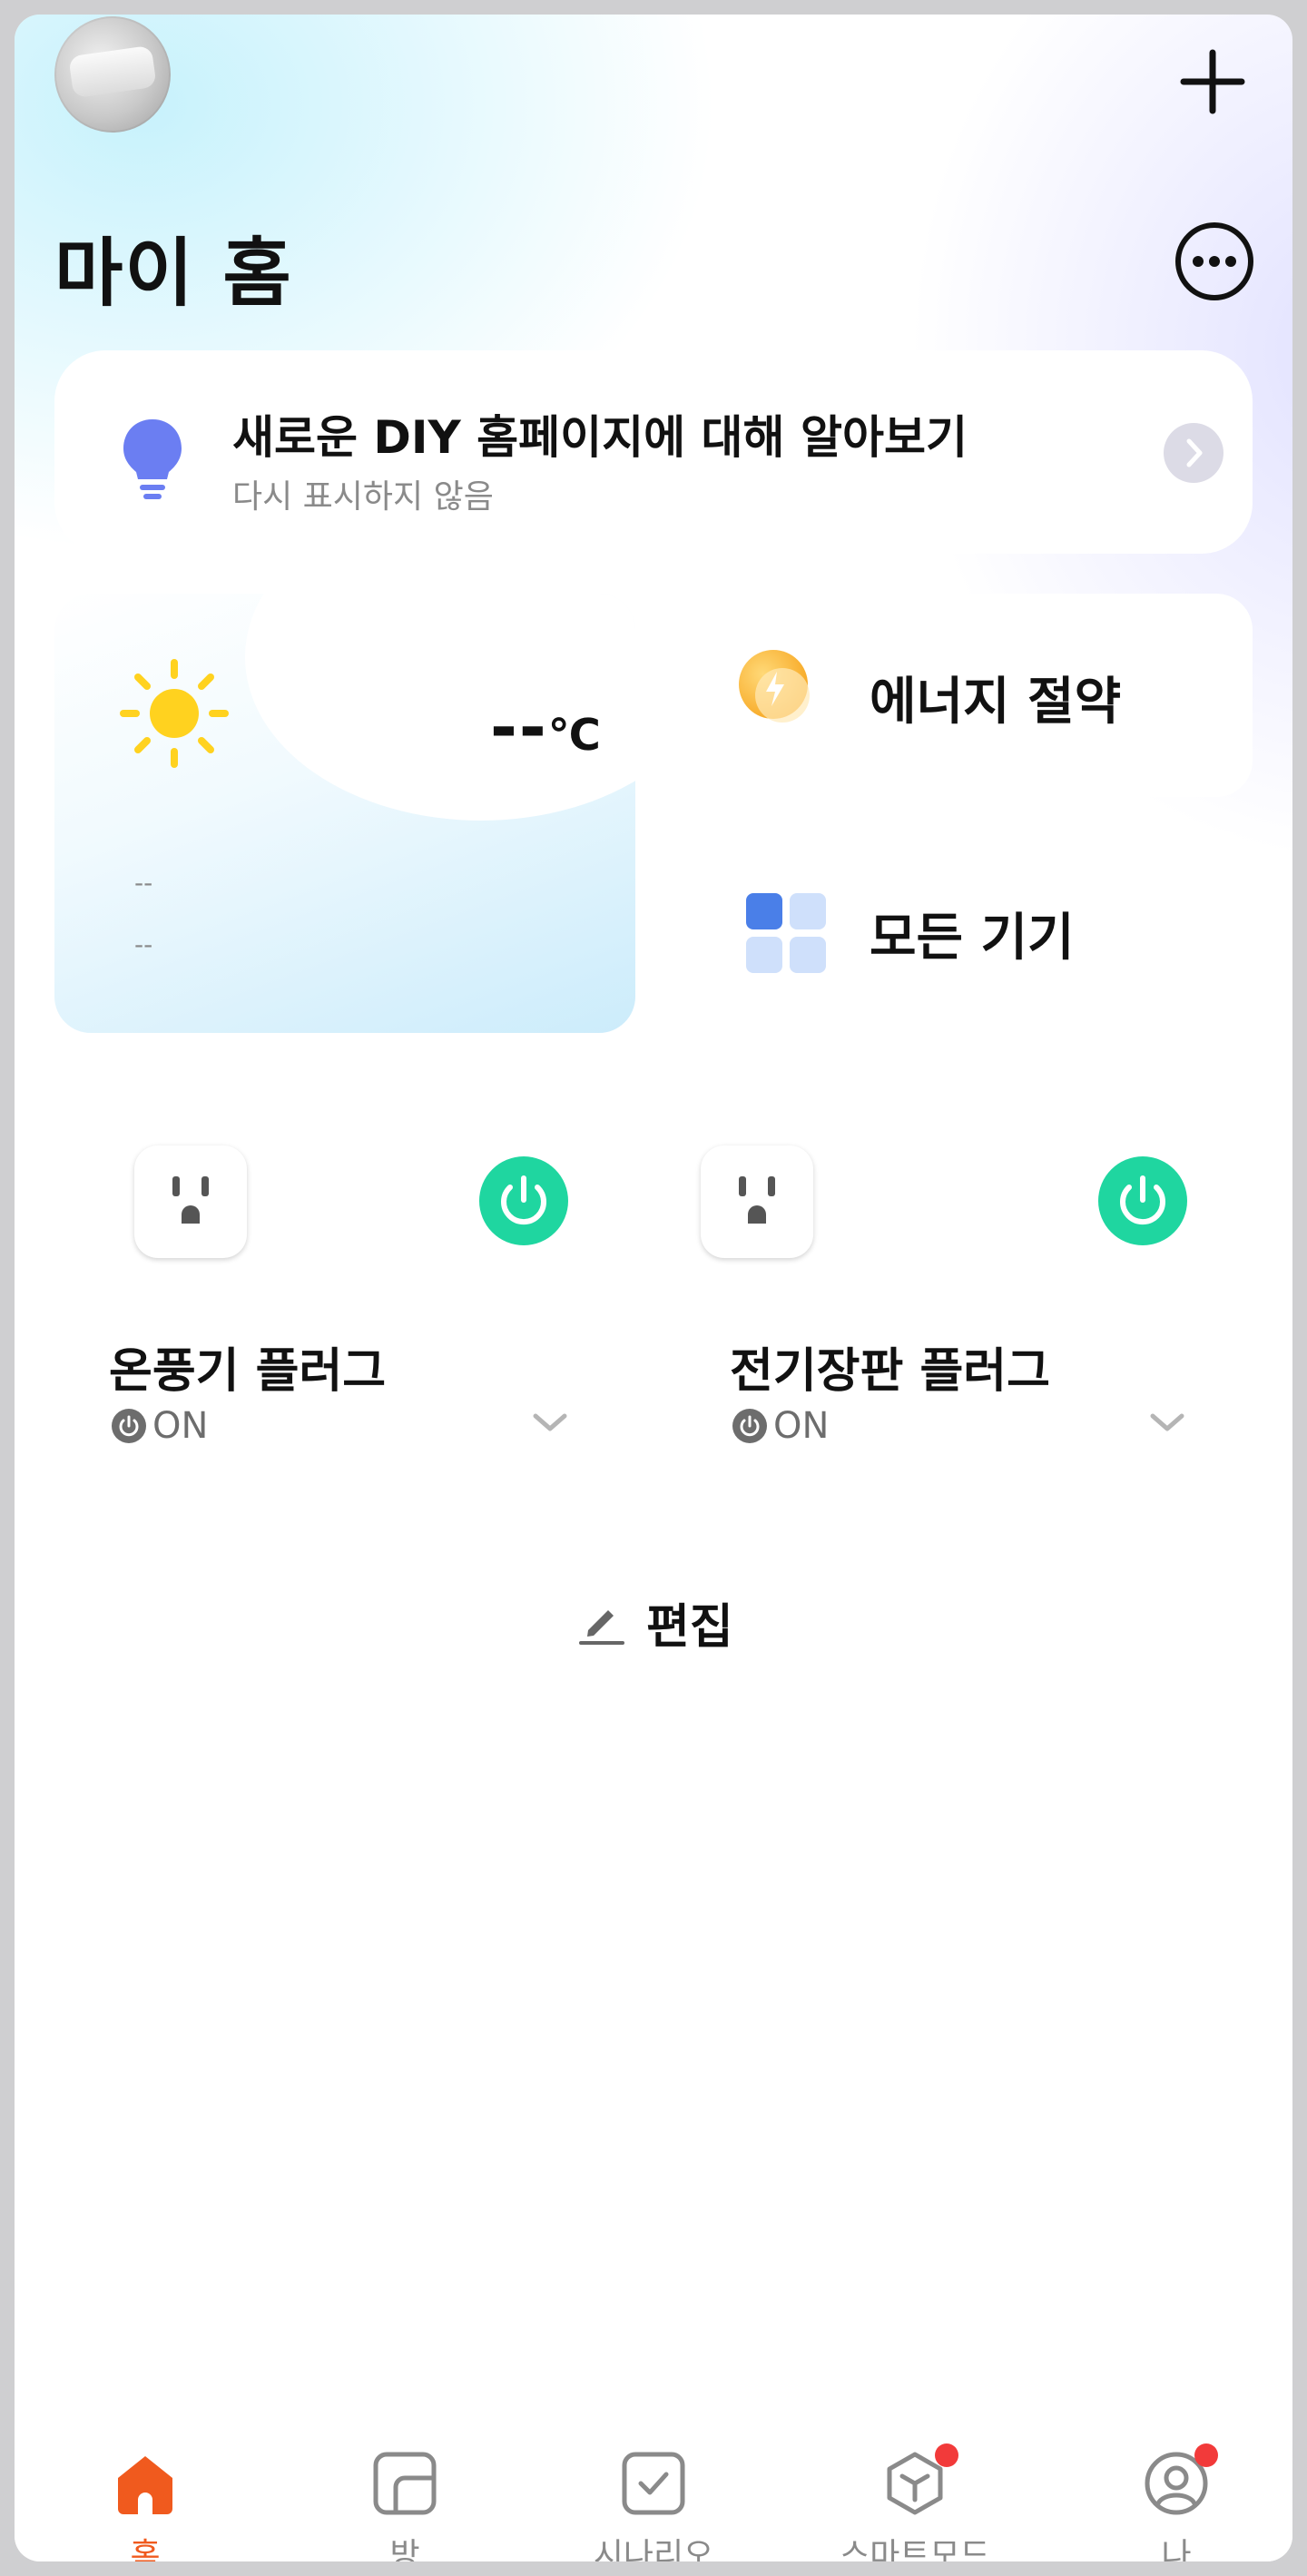  I want to click on tab-scenario-label: 시나리오, so click(653, 2549).